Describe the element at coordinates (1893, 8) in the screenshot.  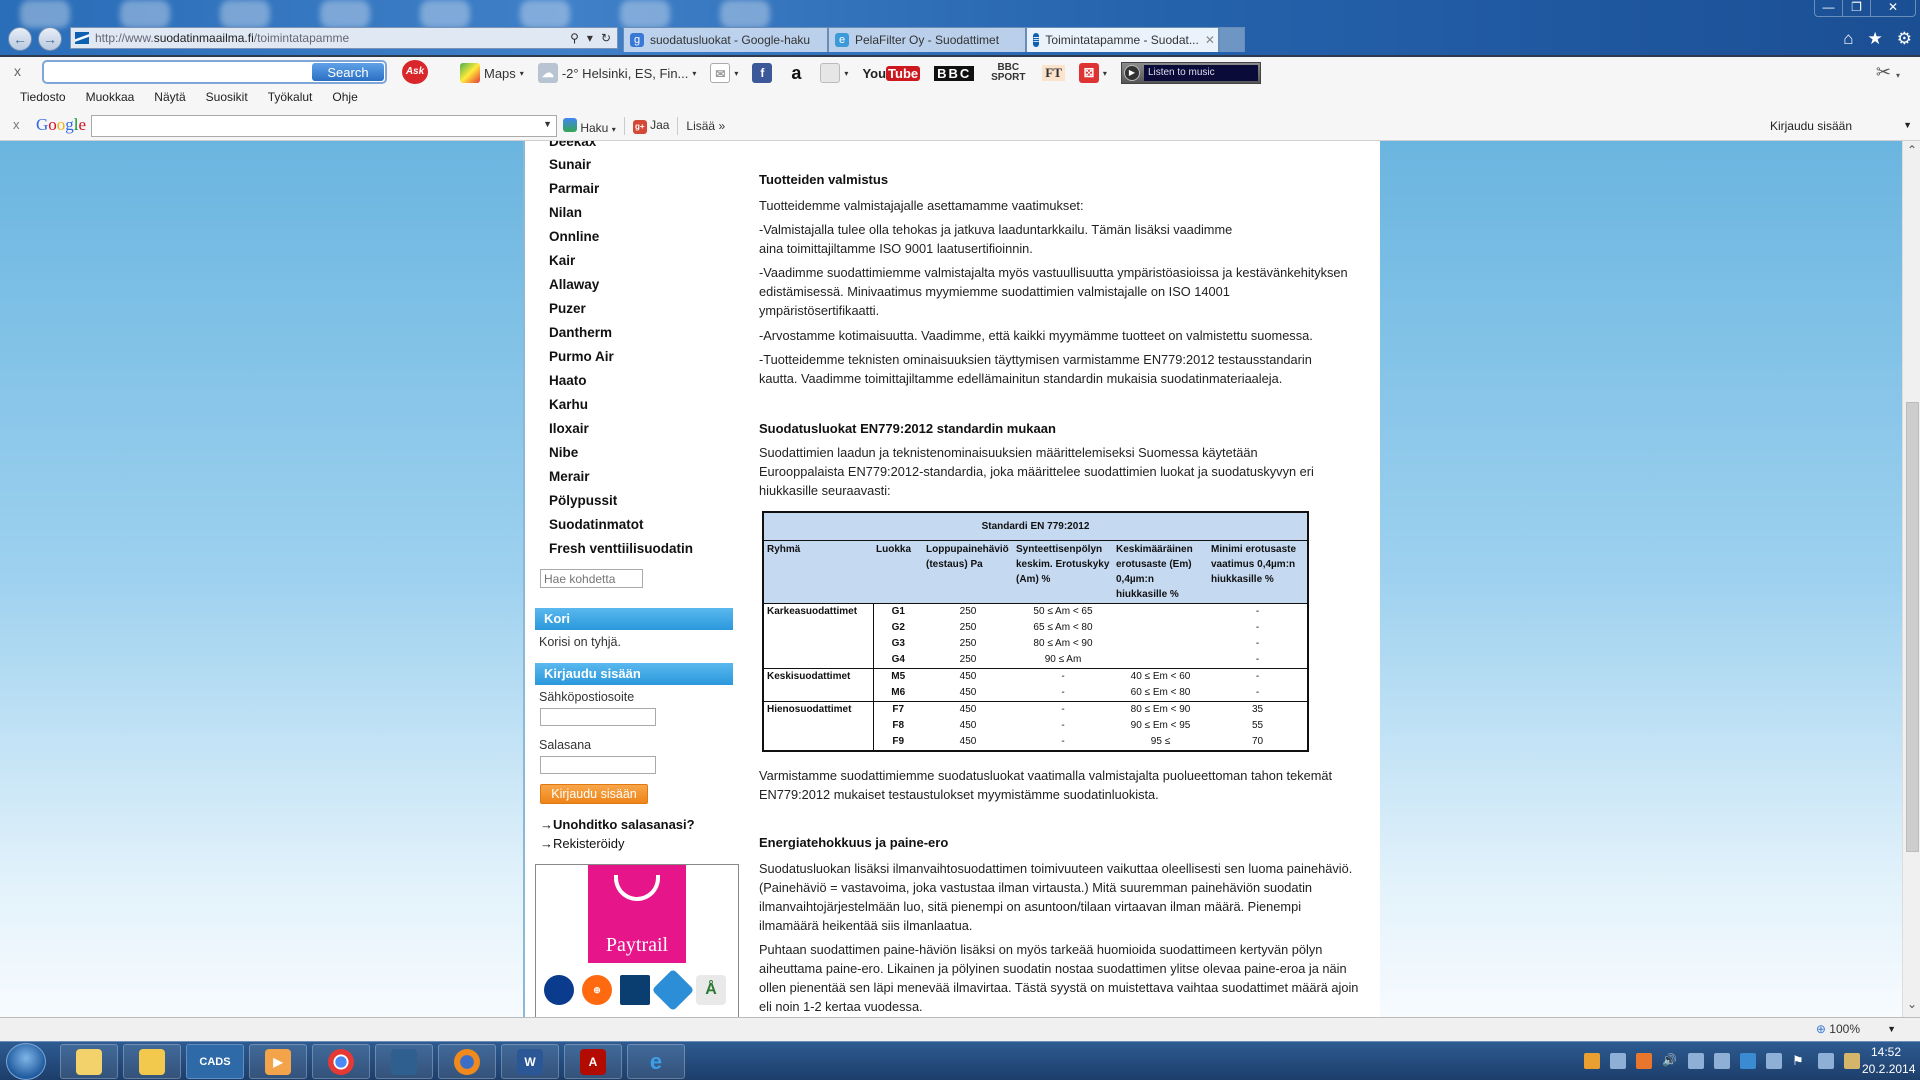
I see `close-window-button: ✕` at that location.